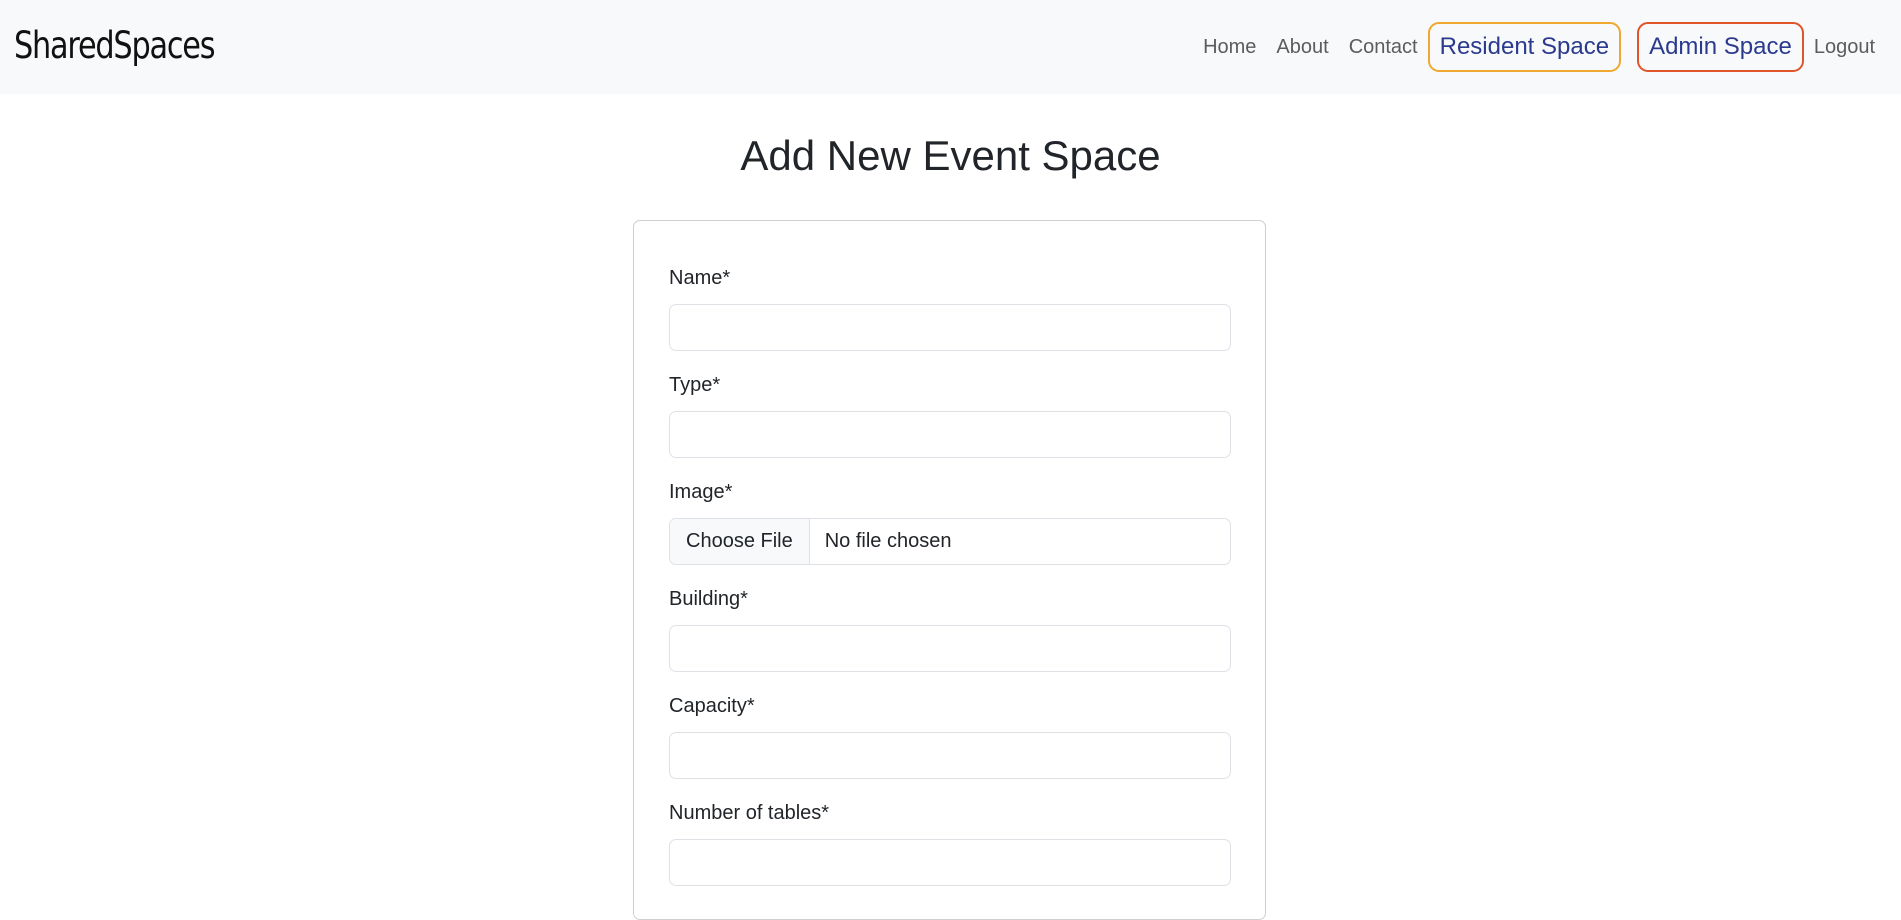 Image resolution: width=1901 pixels, height=920 pixels. I want to click on tables-label: Number of tables*, so click(749, 813).